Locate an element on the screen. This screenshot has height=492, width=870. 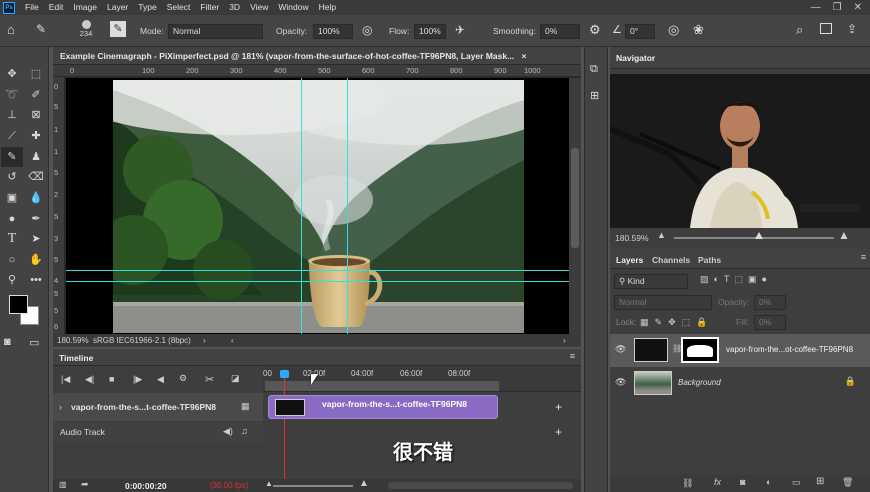
lock-pixels-icon: ▦ is located at coordinates (644, 322).